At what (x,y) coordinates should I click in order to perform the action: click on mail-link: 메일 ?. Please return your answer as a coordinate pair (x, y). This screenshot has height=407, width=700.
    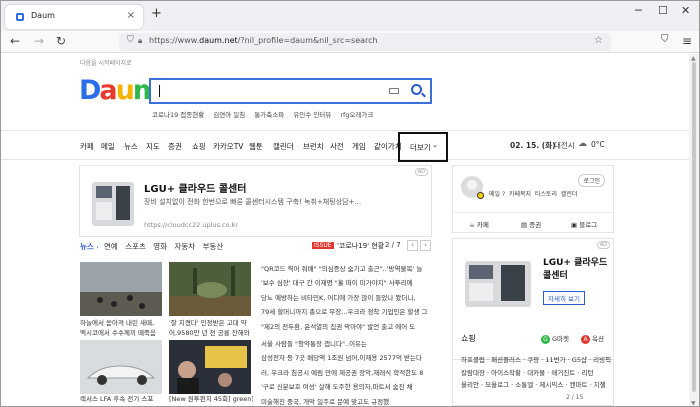
    Looking at the image, I should click on (497, 194).